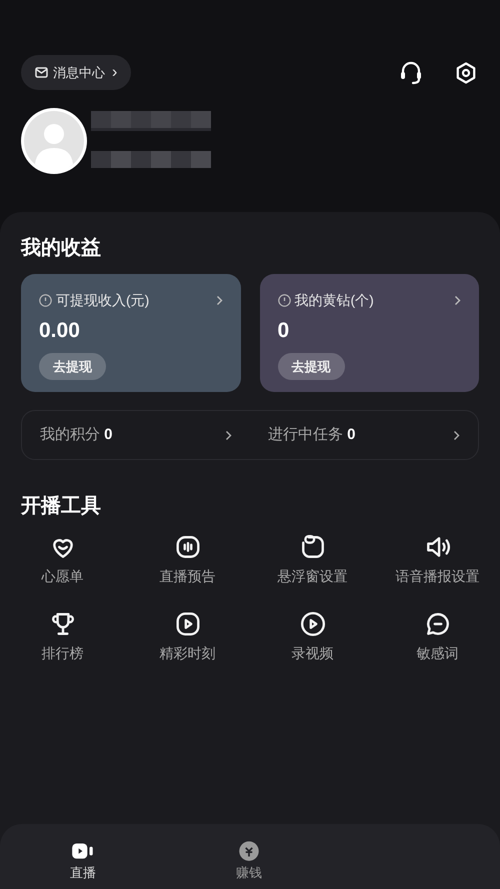 The height and width of the screenshot is (889, 500). What do you see at coordinates (103, 300) in the screenshot?
I see `card-label: 可提现收入(元)` at bounding box center [103, 300].